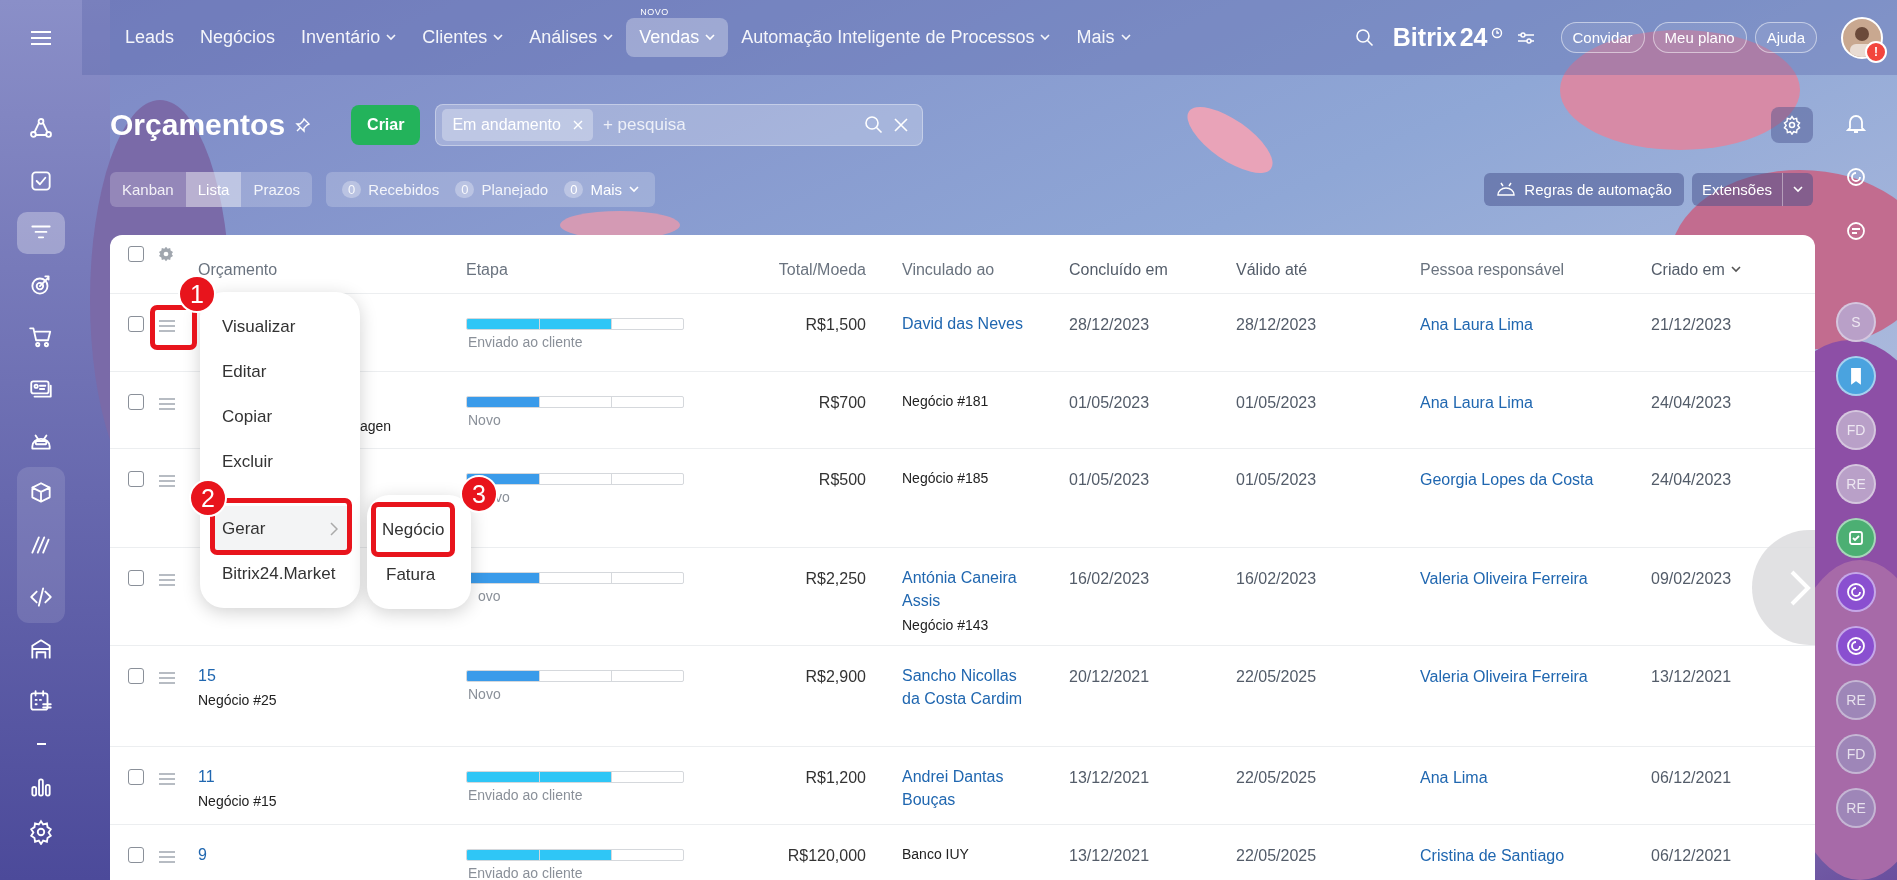  I want to click on divider-mark, so click(41, 744).